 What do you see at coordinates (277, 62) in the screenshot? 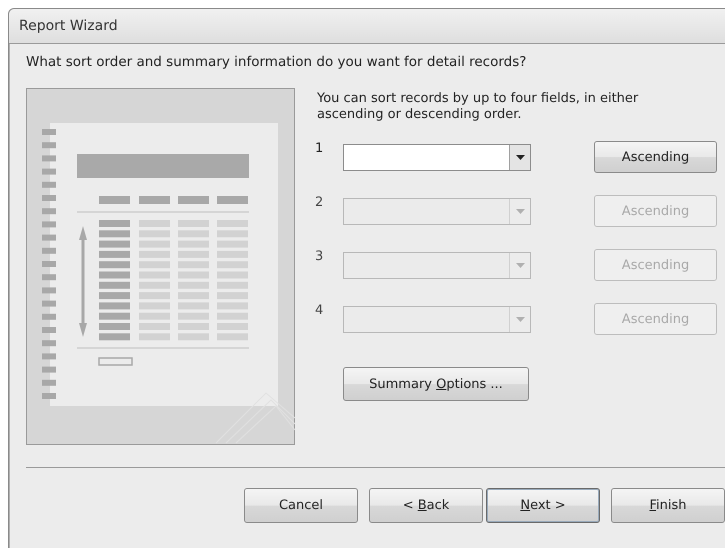
I see `question-text: What sort order and summary information do you want for detail records?` at bounding box center [277, 62].